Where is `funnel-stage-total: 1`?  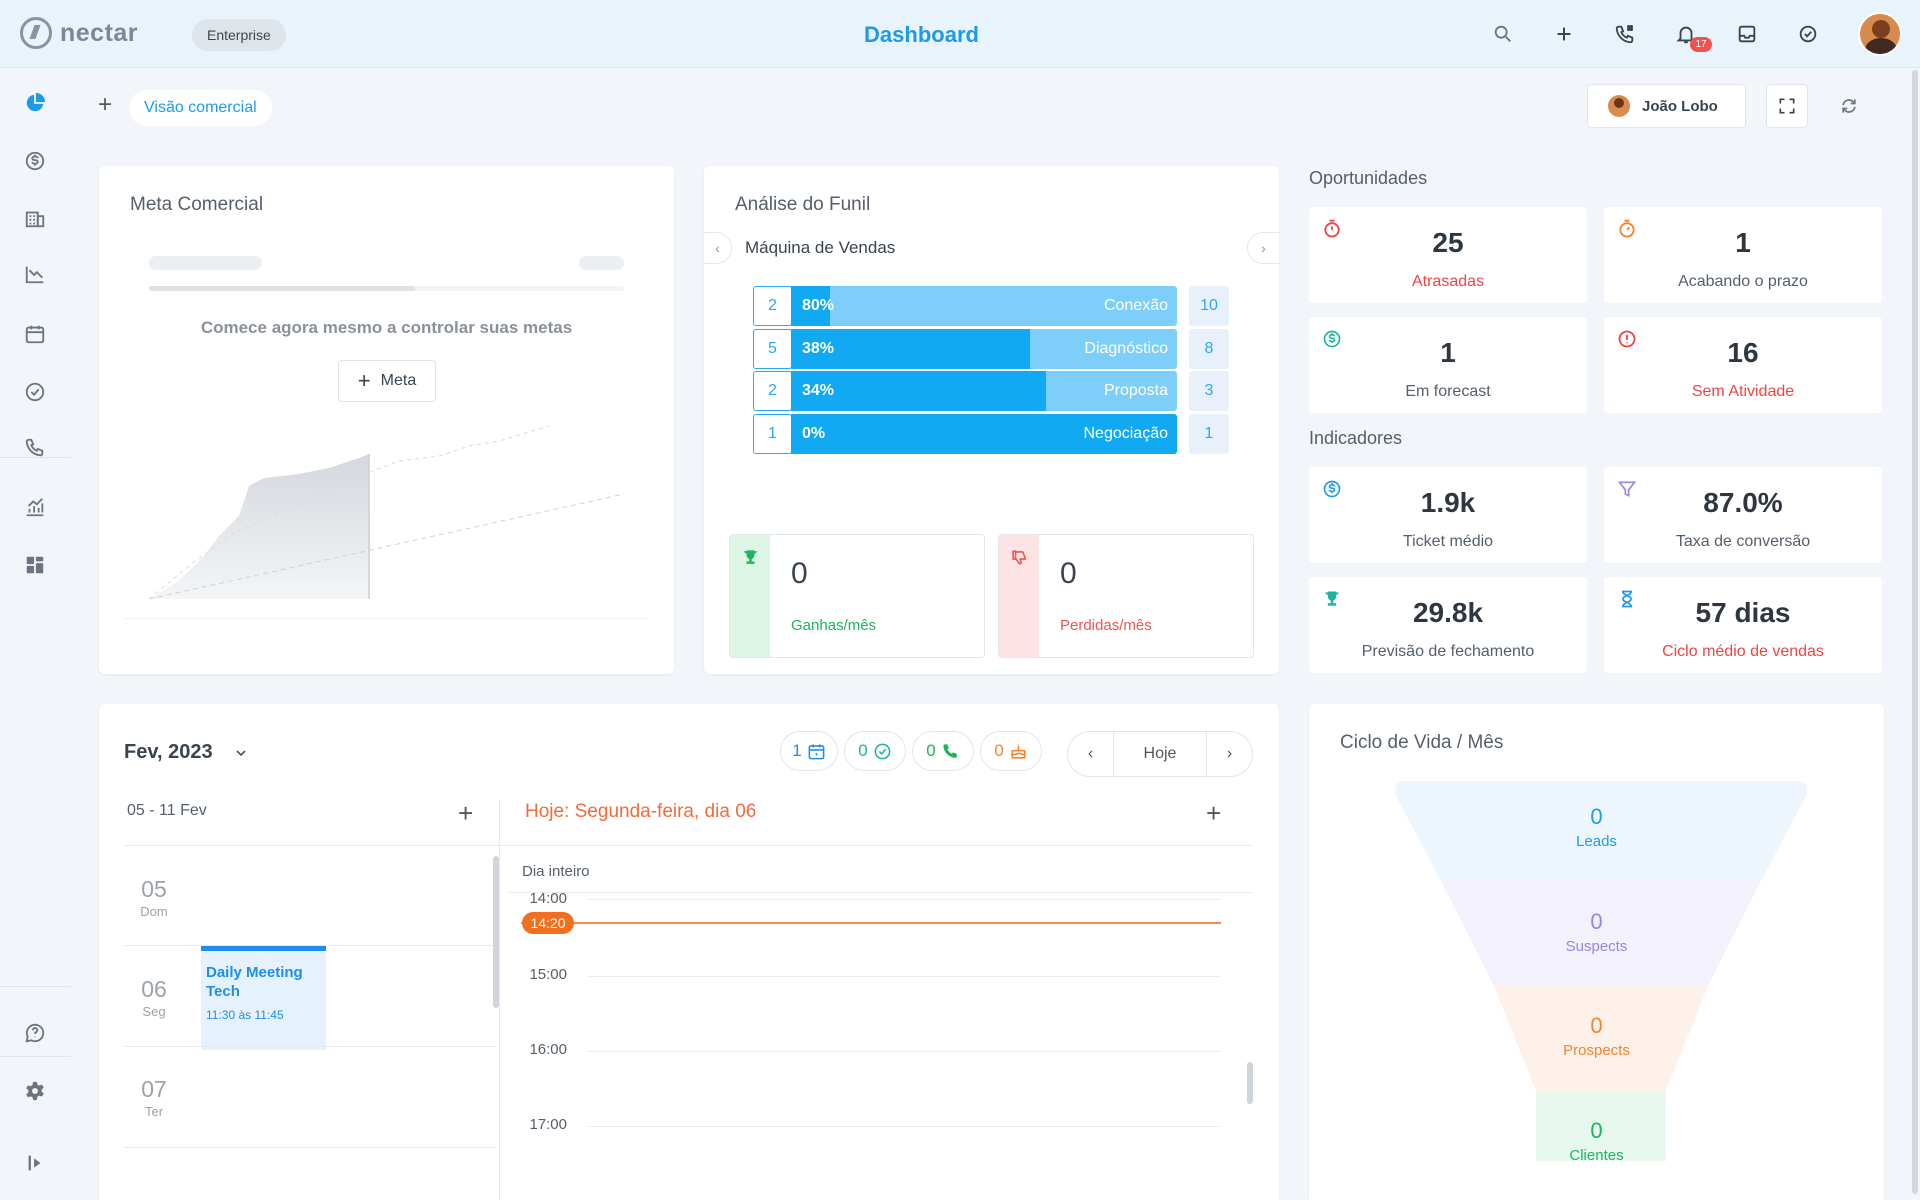 funnel-stage-total: 1 is located at coordinates (1209, 434).